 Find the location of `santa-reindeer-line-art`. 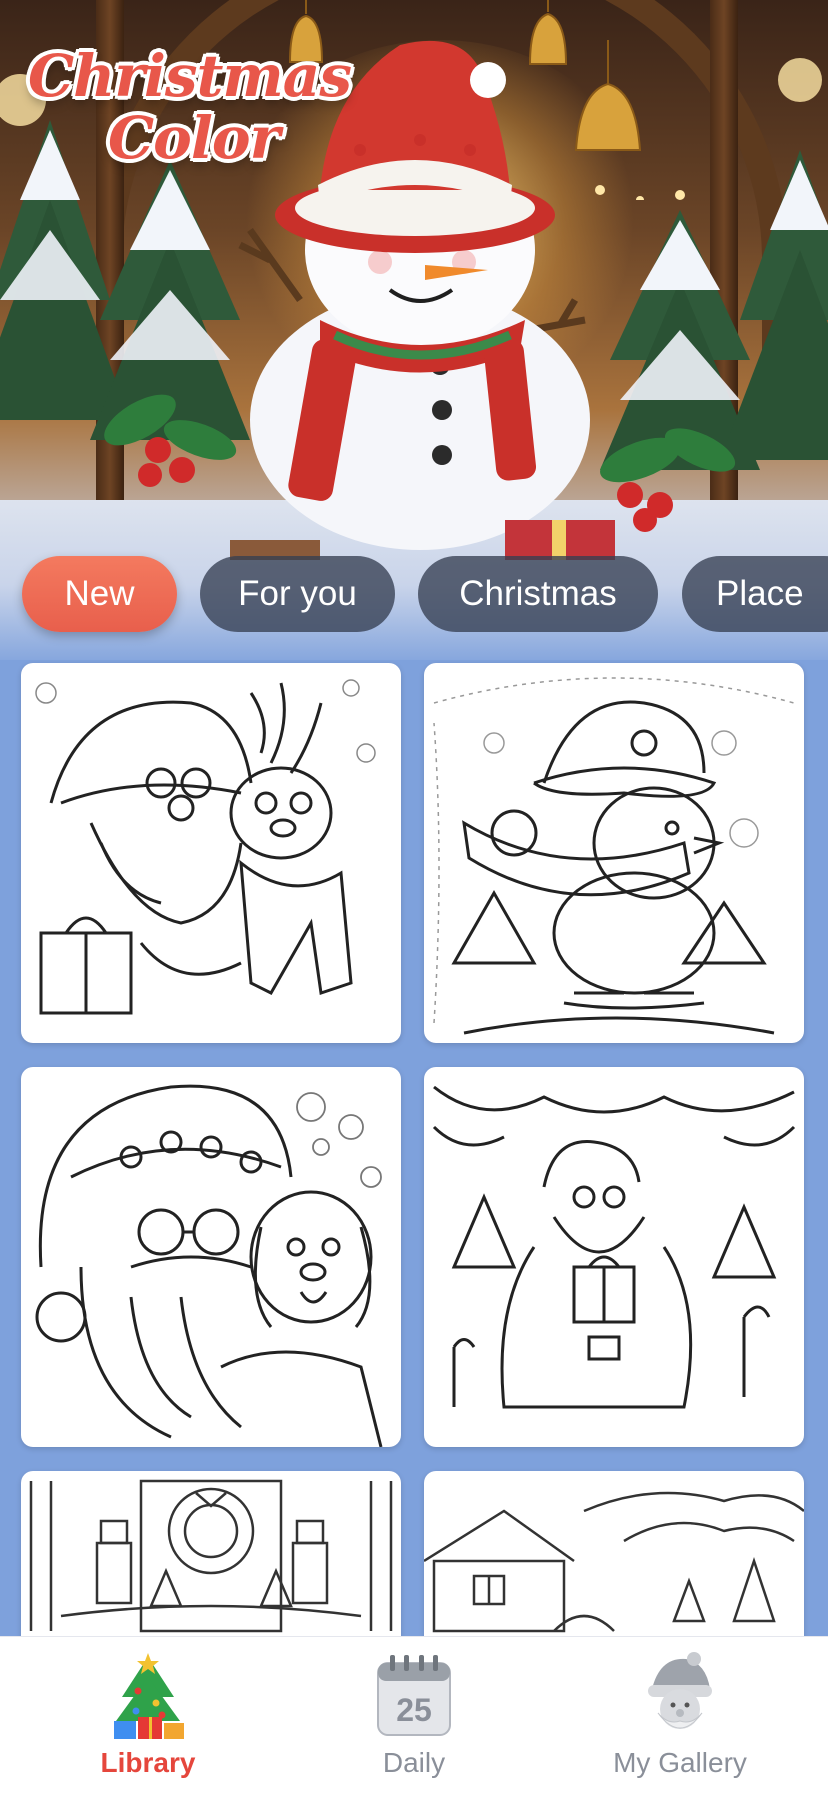

santa-reindeer-line-art is located at coordinates (205, 847).